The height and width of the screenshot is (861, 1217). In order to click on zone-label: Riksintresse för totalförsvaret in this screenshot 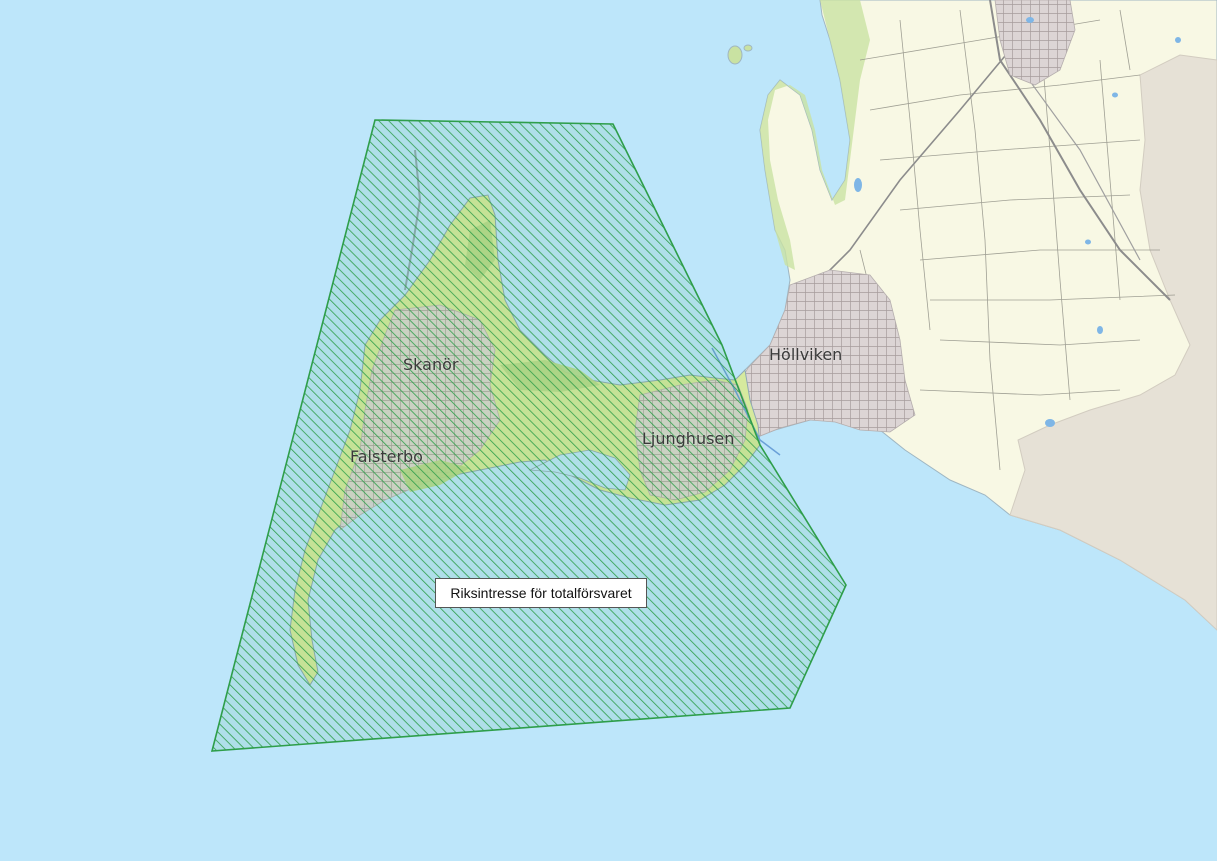, I will do `click(541, 593)`.